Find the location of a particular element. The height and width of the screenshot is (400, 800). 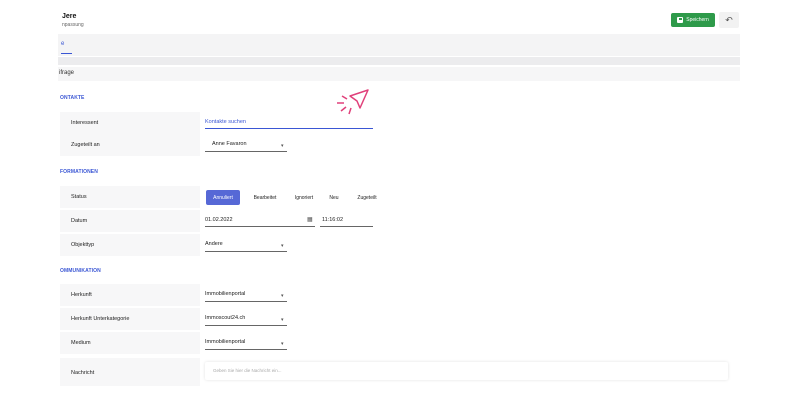

label-nachricht: Nachricht is located at coordinates (83, 373).